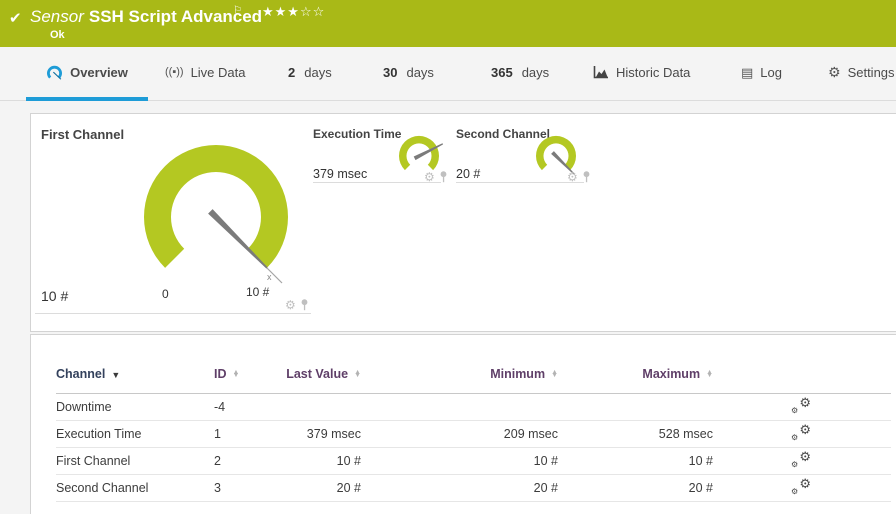 Image resolution: width=896 pixels, height=514 pixels. What do you see at coordinates (316, 488) in the screenshot?
I see `cell-last-value: 20 #` at bounding box center [316, 488].